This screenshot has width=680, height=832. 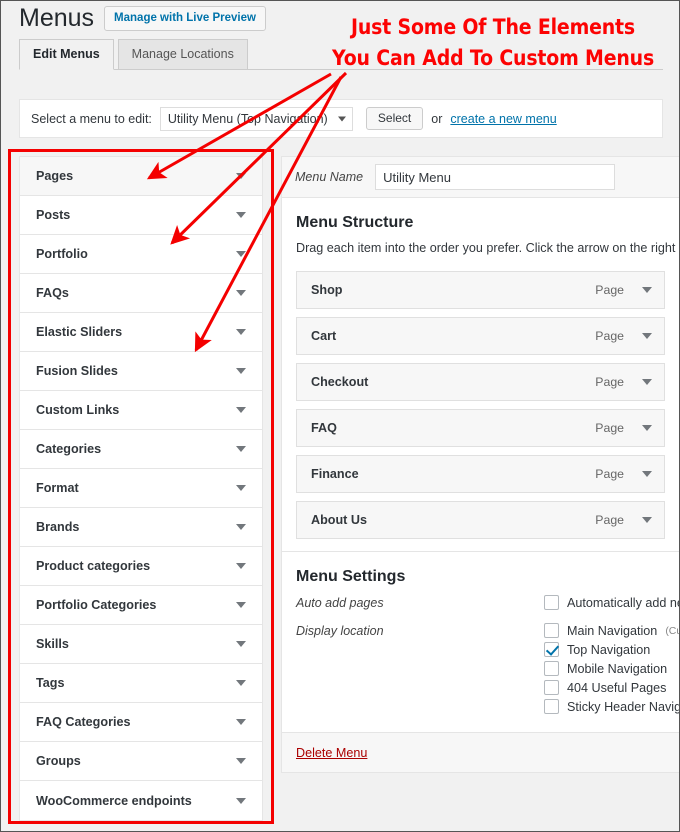 What do you see at coordinates (331, 753) in the screenshot?
I see `delete-menu-link: Delete Menu` at bounding box center [331, 753].